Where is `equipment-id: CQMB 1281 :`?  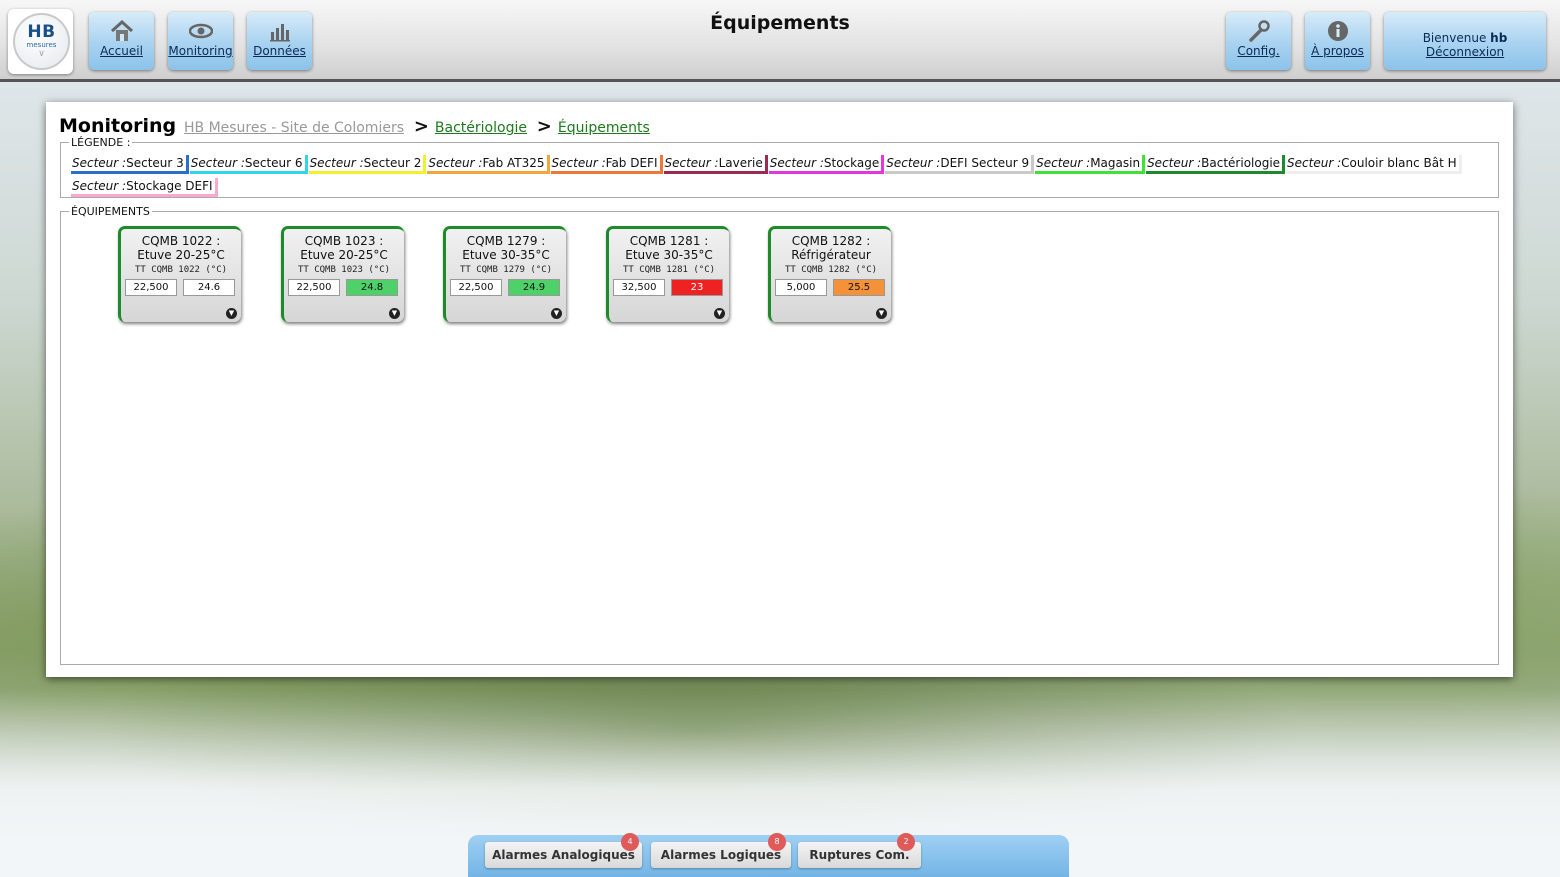
equipment-id: CQMB 1281 : is located at coordinates (669, 241).